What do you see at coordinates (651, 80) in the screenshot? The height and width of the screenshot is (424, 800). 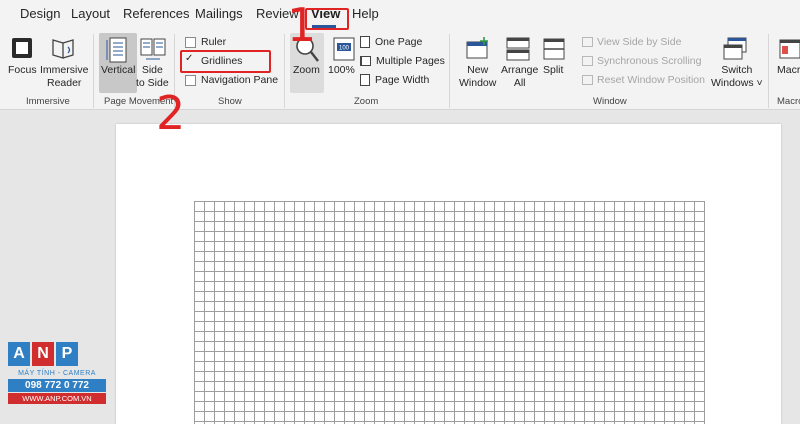 I see `reset-window-position-label: Reset Window Position` at bounding box center [651, 80].